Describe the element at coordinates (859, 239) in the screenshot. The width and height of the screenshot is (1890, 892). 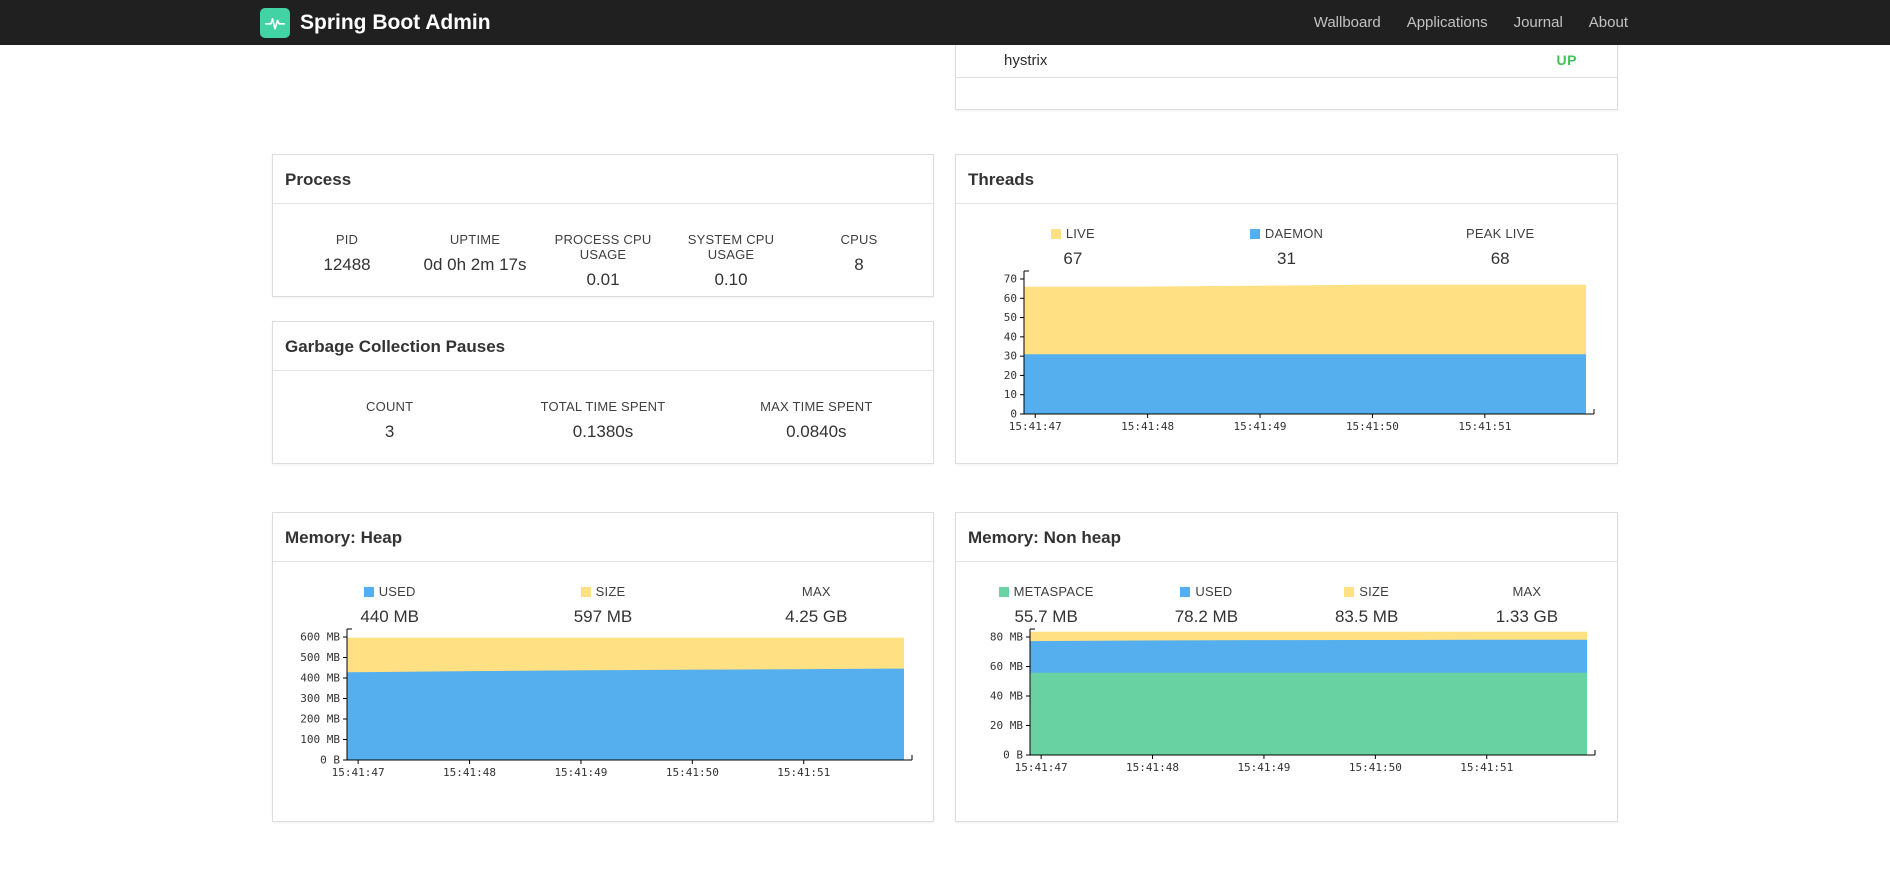
I see `stat-label: CPUS` at that location.